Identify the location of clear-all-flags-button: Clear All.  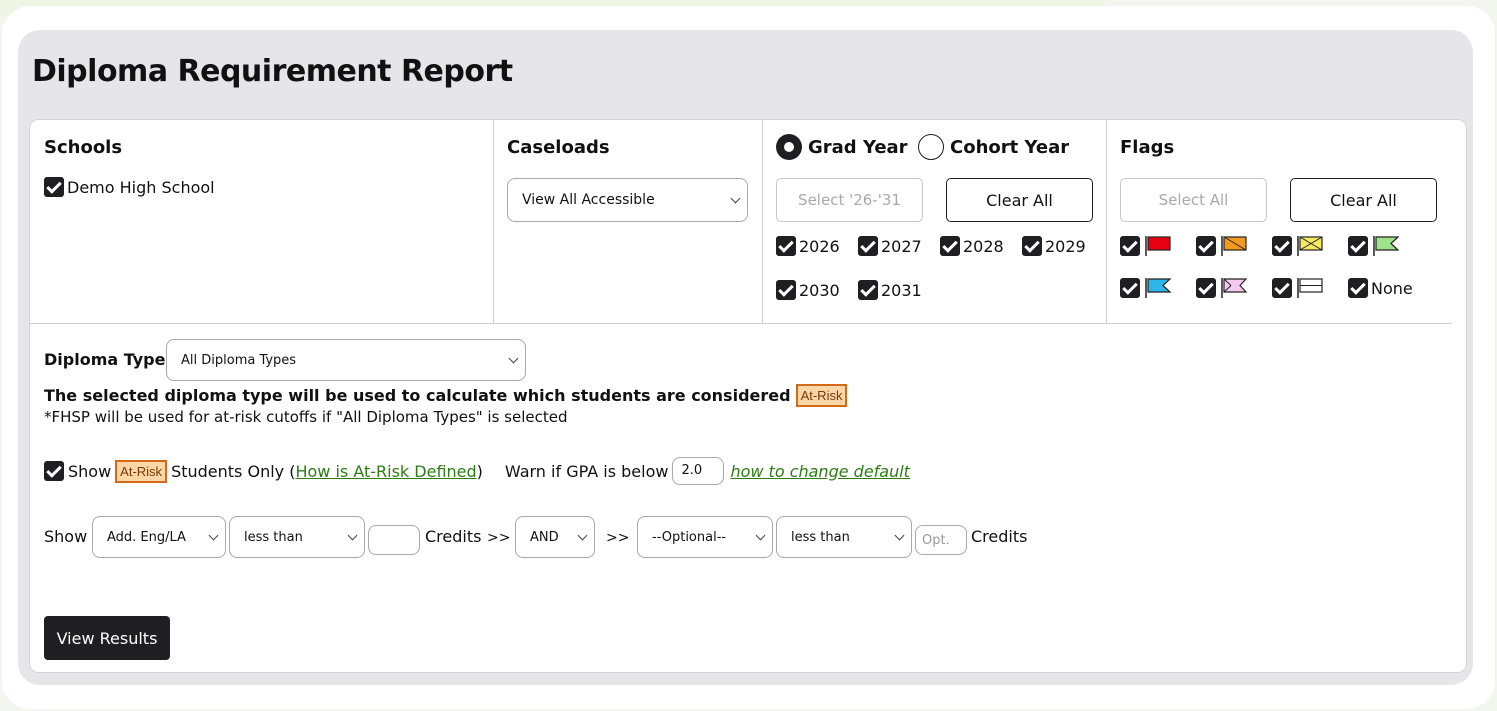
(1363, 200).